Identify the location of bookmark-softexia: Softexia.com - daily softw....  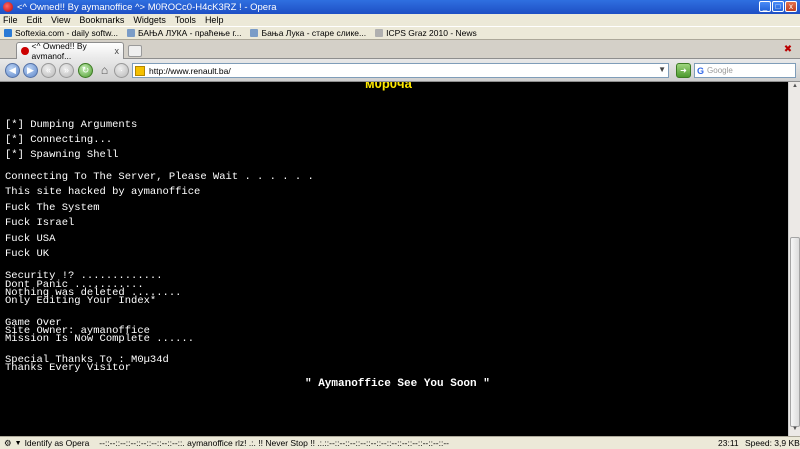
(61, 33).